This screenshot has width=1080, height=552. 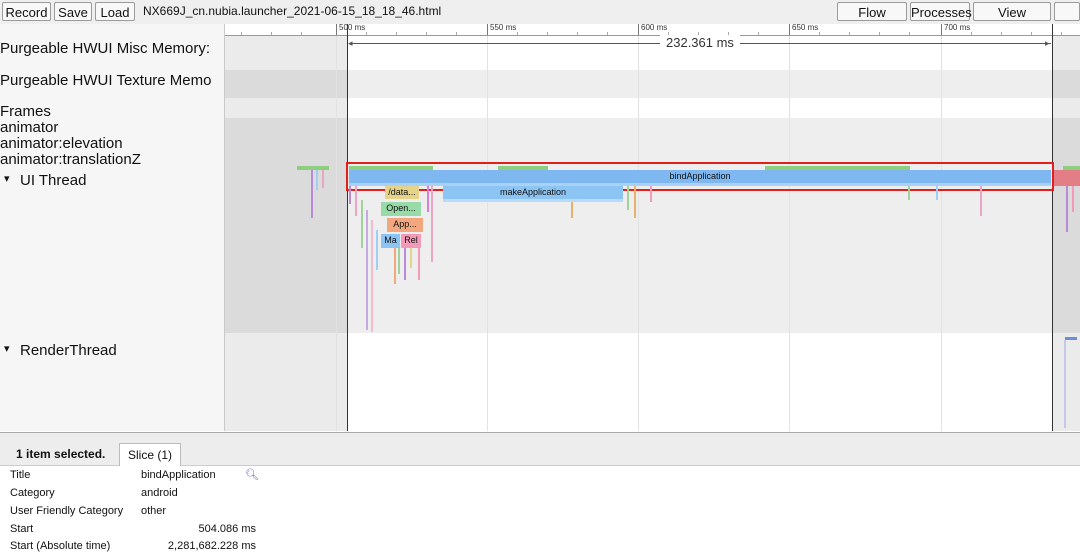 What do you see at coordinates (73, 11) in the screenshot?
I see `save-button: Save` at bounding box center [73, 11].